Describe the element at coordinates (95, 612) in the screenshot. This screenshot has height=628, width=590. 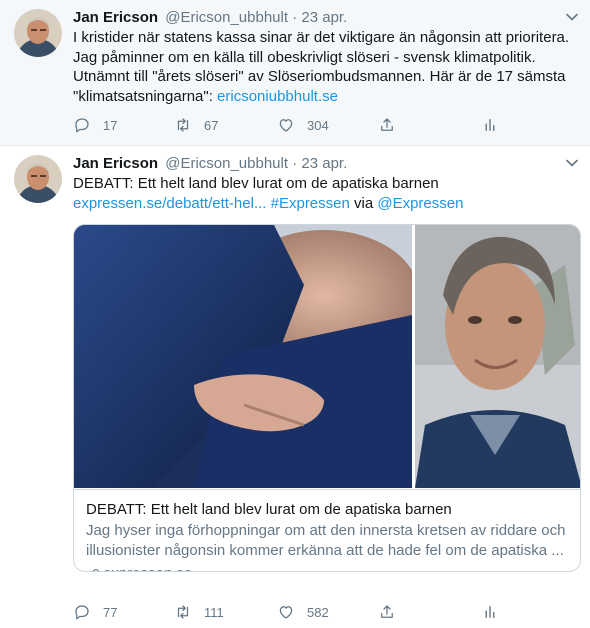
I see `reply-button: 77` at that location.